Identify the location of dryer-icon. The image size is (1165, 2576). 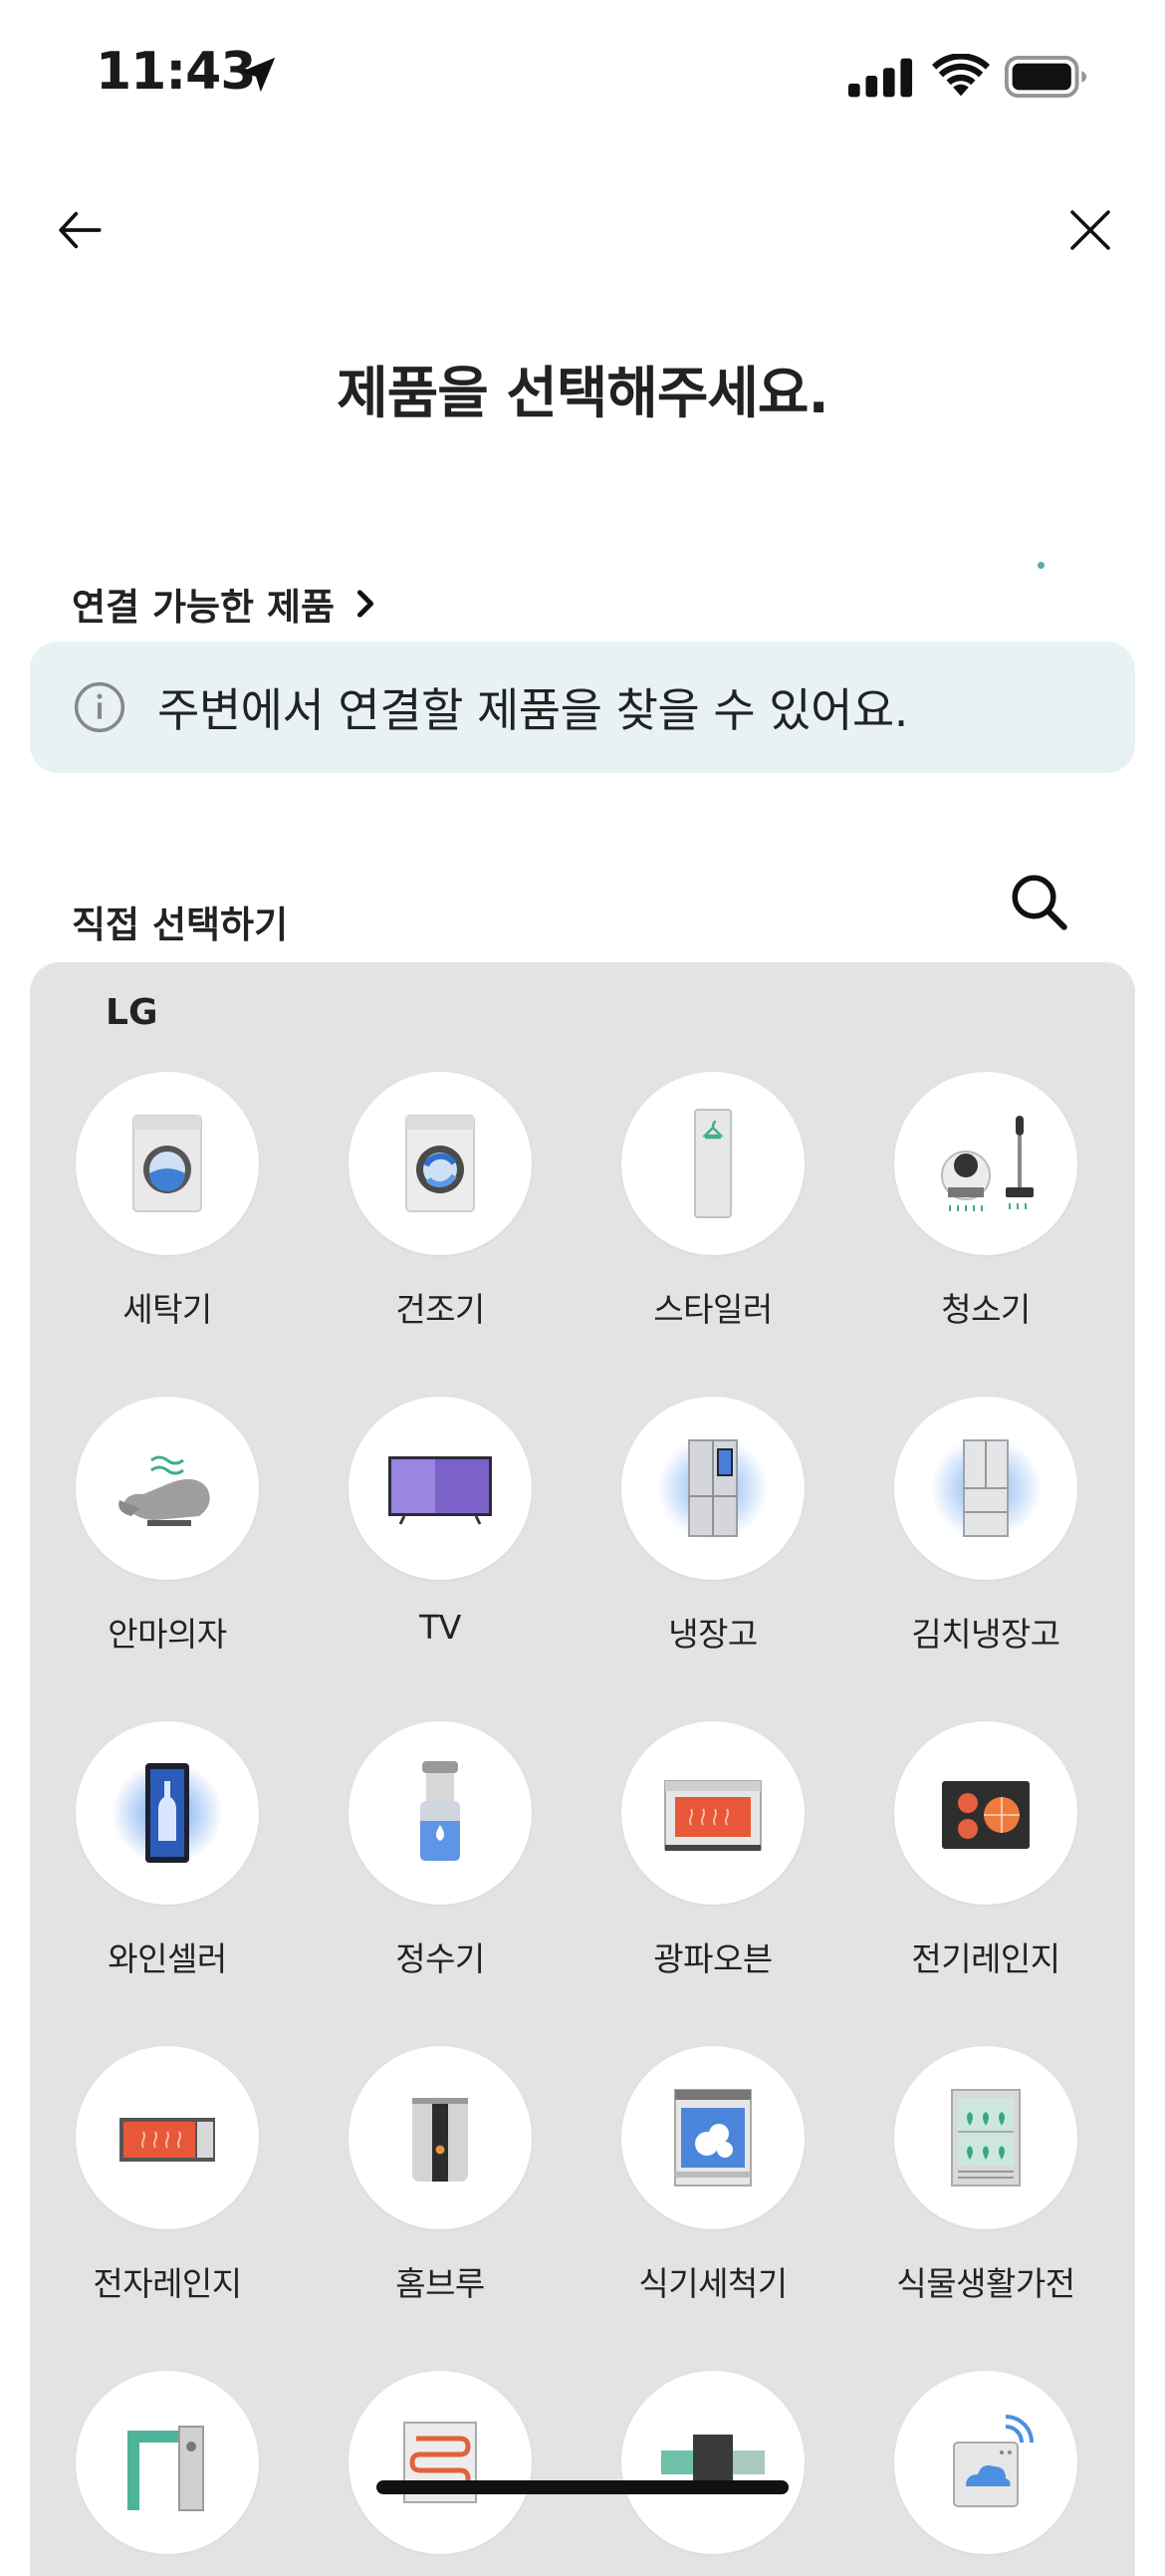
(440, 1163).